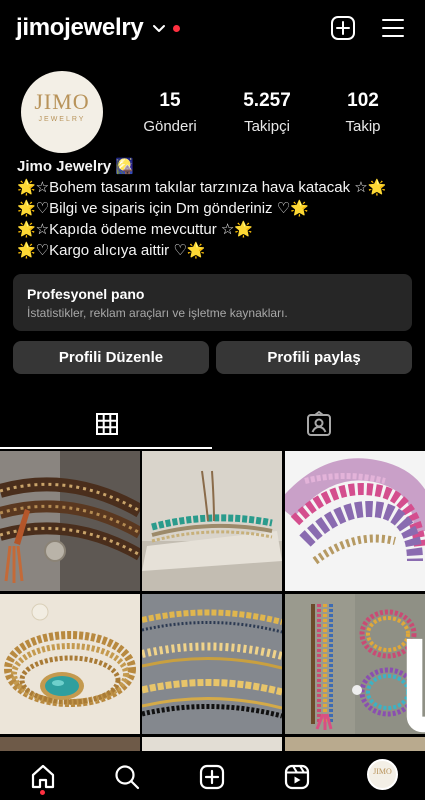 Image resolution: width=425 pixels, height=800 pixels. What do you see at coordinates (62, 119) in the screenshot?
I see `avatar-logo-subtext: JEWELRY` at bounding box center [62, 119].